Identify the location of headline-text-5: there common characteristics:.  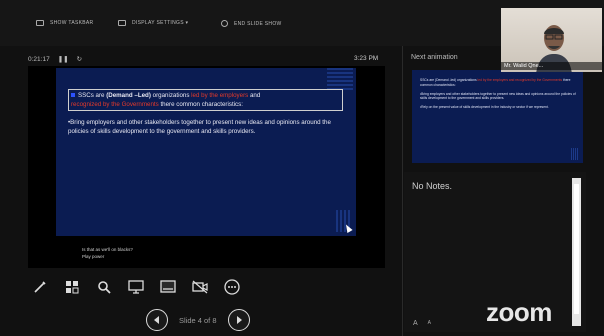
(200, 104).